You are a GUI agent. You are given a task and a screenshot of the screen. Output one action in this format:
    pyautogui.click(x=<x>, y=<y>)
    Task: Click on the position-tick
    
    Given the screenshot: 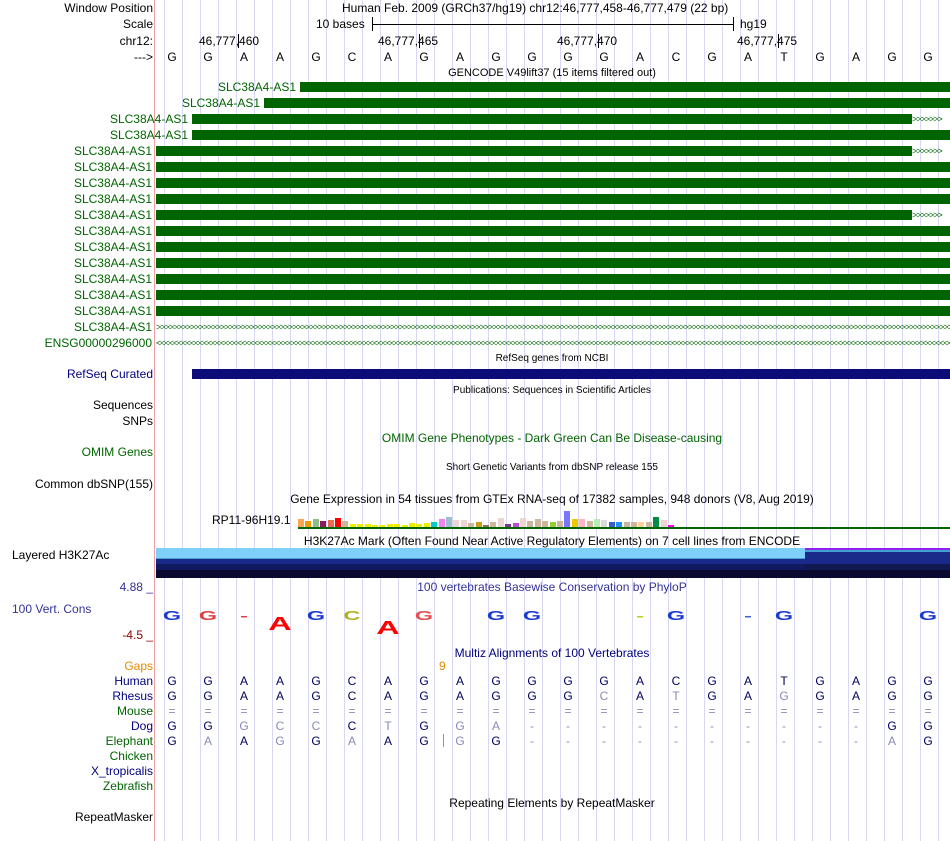 What is the action you would take?
    pyautogui.click(x=598, y=41)
    